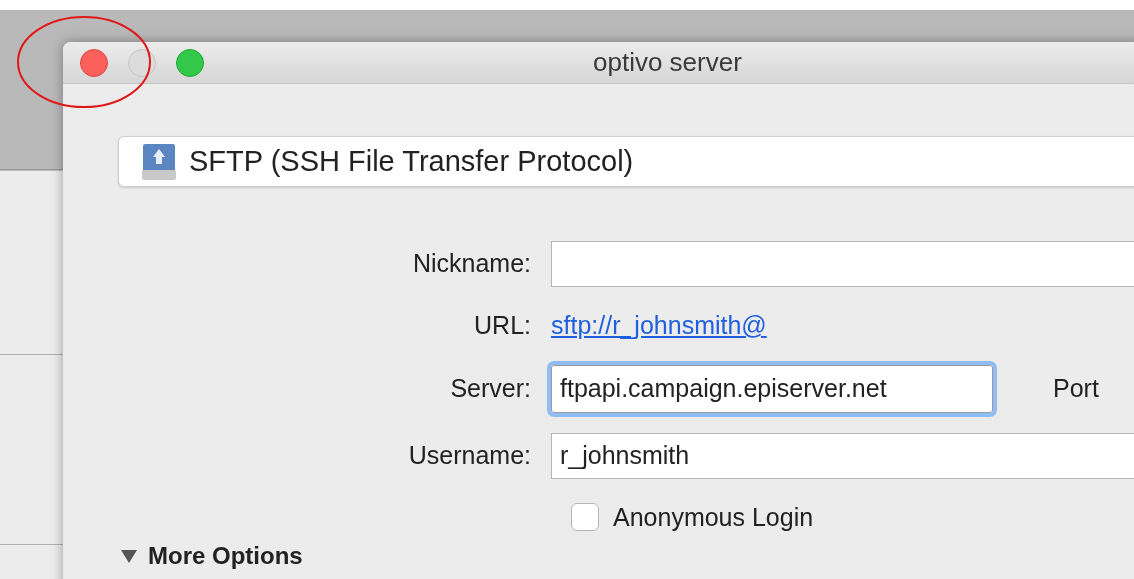  What do you see at coordinates (667, 62) in the screenshot?
I see `window-title: optivo server` at bounding box center [667, 62].